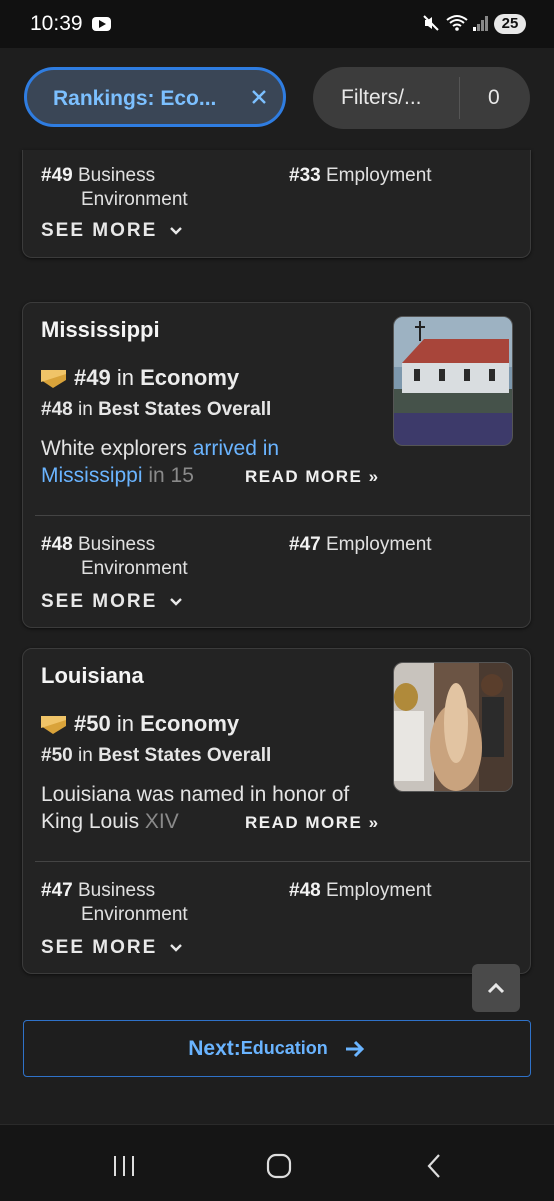 Image resolution: width=554 pixels, height=1201 pixels. What do you see at coordinates (279, 1166) in the screenshot?
I see `home-icon` at bounding box center [279, 1166].